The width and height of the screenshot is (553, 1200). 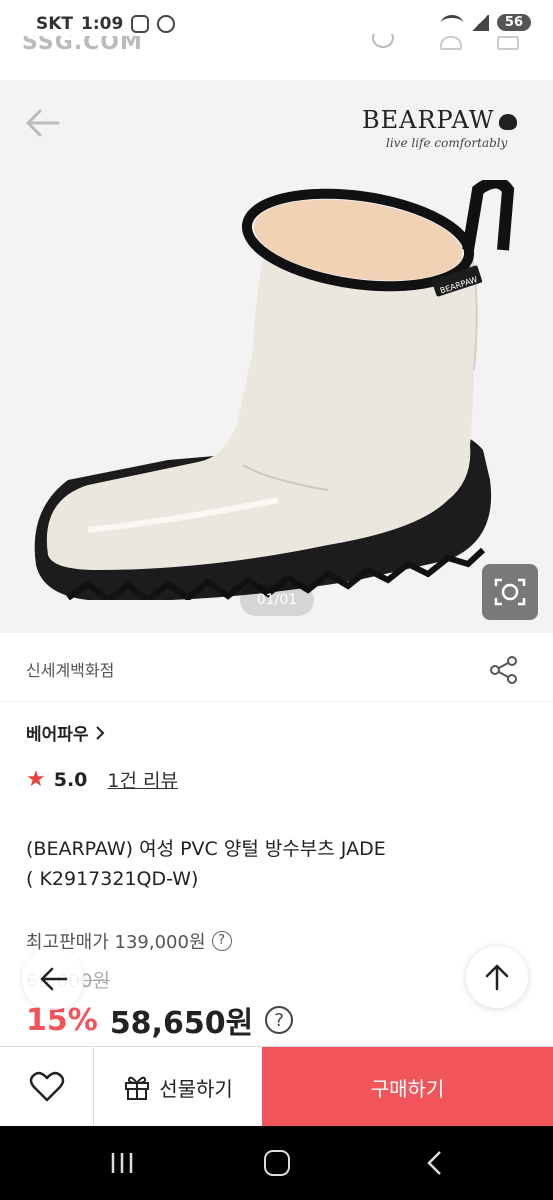 What do you see at coordinates (276, 671) in the screenshot?
I see `store-row: 신세계백화점` at bounding box center [276, 671].